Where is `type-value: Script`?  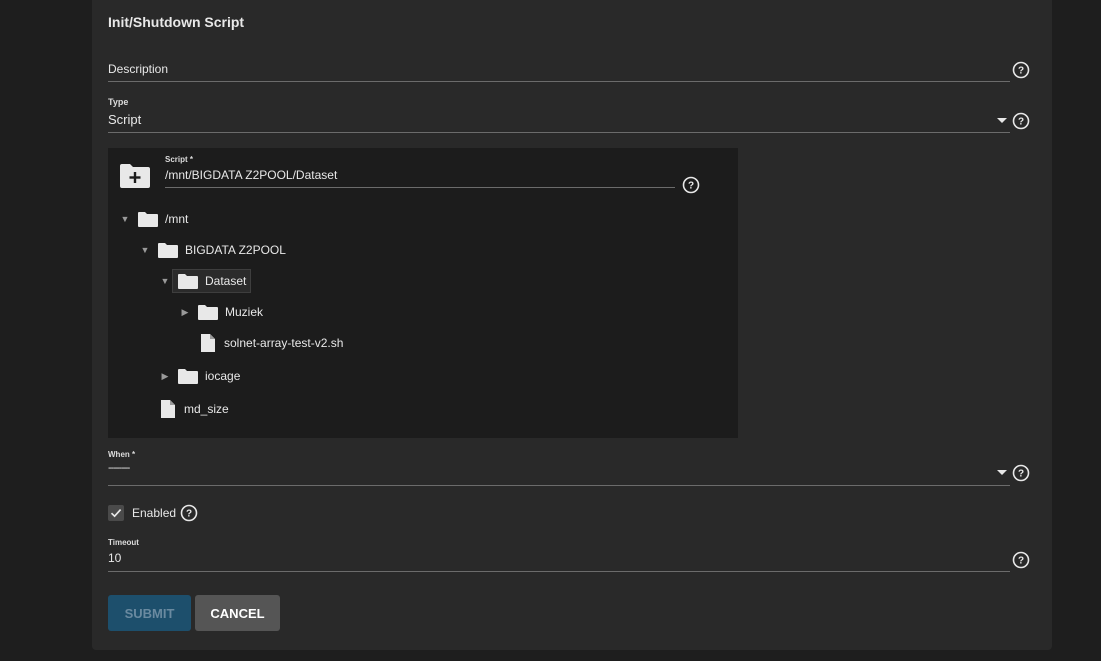 type-value: Script is located at coordinates (125, 119).